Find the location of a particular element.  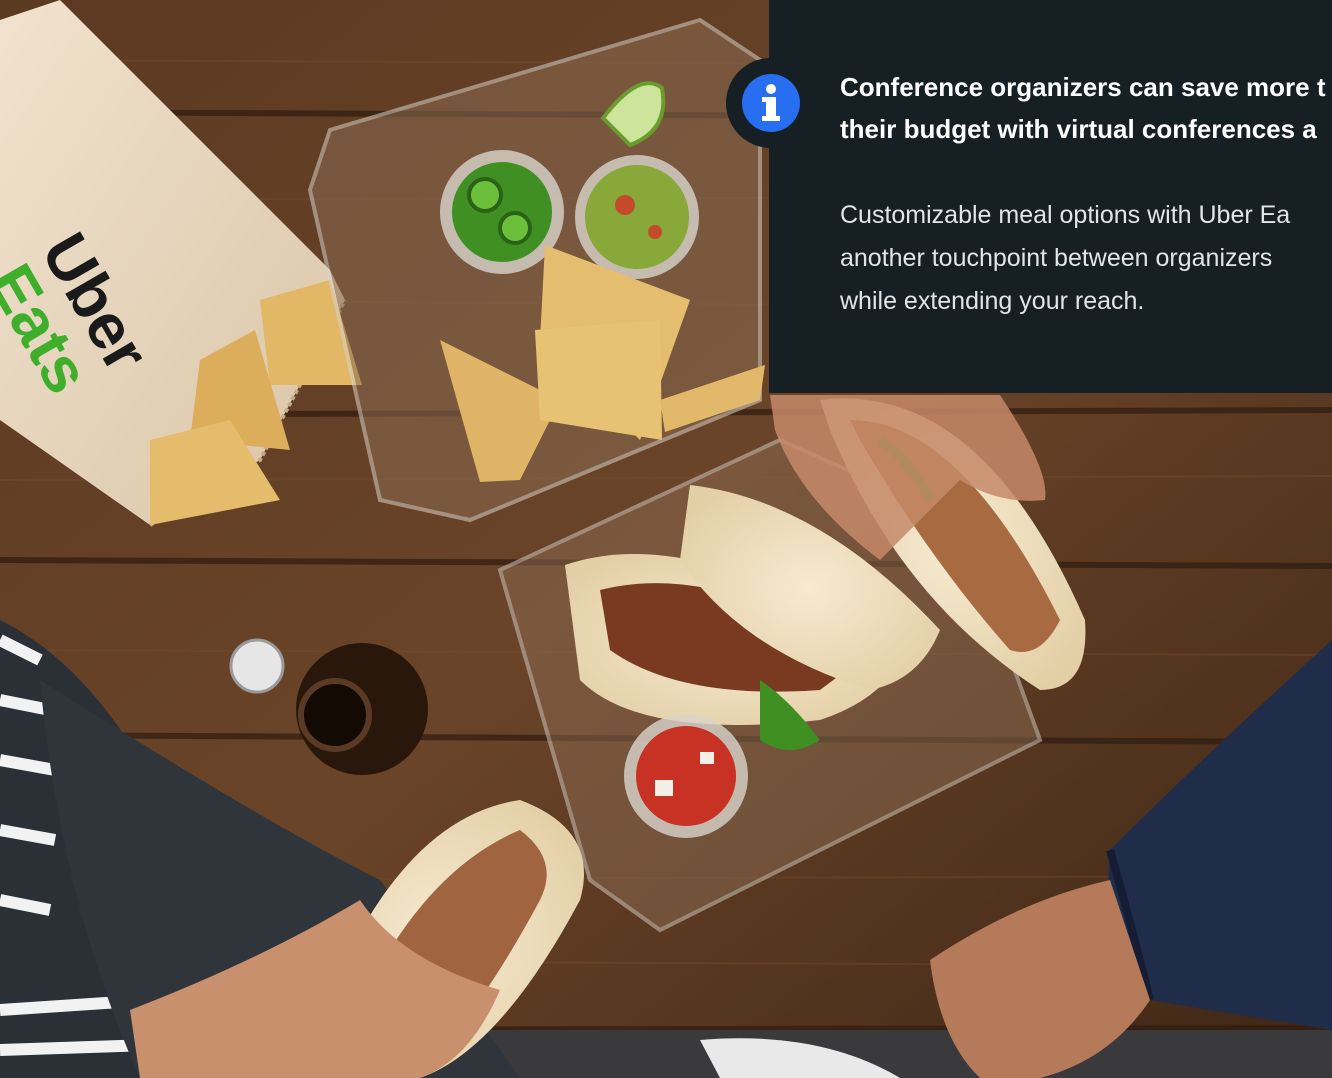

info-icon is located at coordinates (771, 103).